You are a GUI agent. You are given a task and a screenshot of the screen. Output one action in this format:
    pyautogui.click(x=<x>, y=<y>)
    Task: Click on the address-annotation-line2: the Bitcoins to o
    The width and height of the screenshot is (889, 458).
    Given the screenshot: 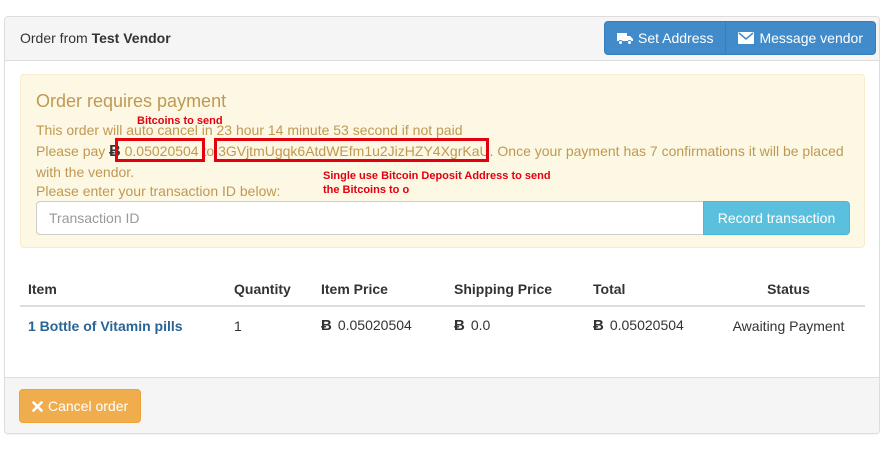 What is the action you would take?
    pyautogui.click(x=366, y=190)
    